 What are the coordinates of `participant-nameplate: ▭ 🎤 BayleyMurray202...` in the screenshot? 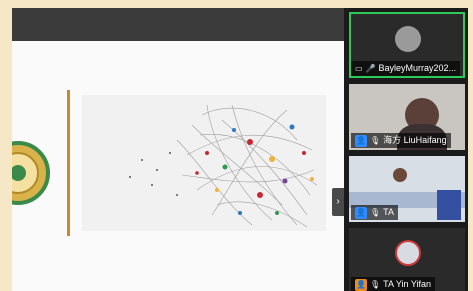 It's located at (406, 68).